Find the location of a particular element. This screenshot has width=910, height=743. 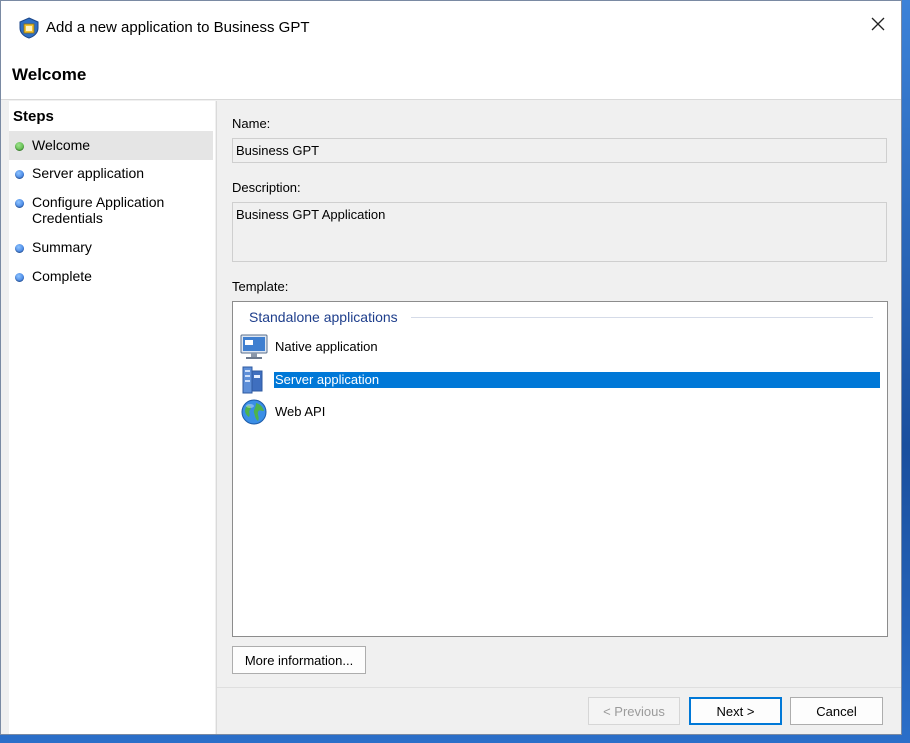

previous-button: < Previous is located at coordinates (634, 711).